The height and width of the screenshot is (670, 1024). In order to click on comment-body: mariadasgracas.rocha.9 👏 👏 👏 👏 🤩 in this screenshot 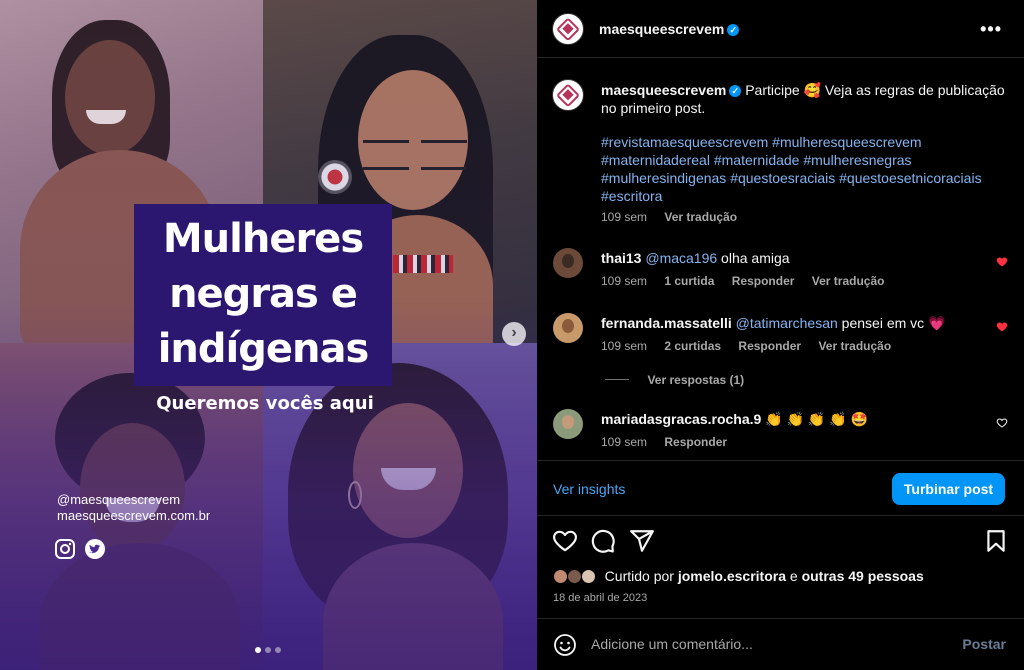, I will do `click(786, 419)`.